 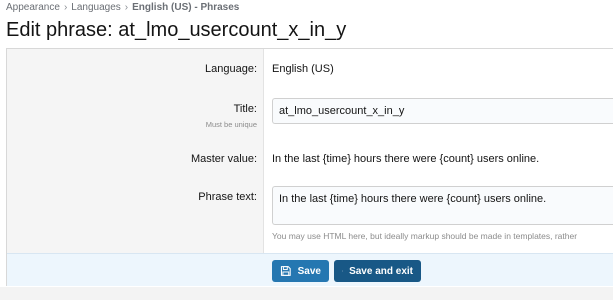 I want to click on breadcrumb-item-phrases: English (US) - Phrases, so click(x=185, y=7).